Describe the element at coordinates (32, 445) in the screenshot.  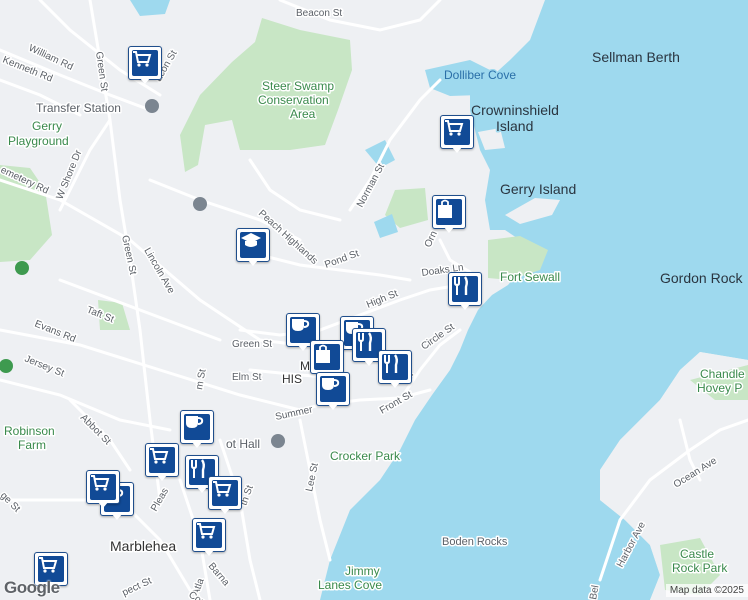
I see `label-robinson-farm-2: Farm` at that location.